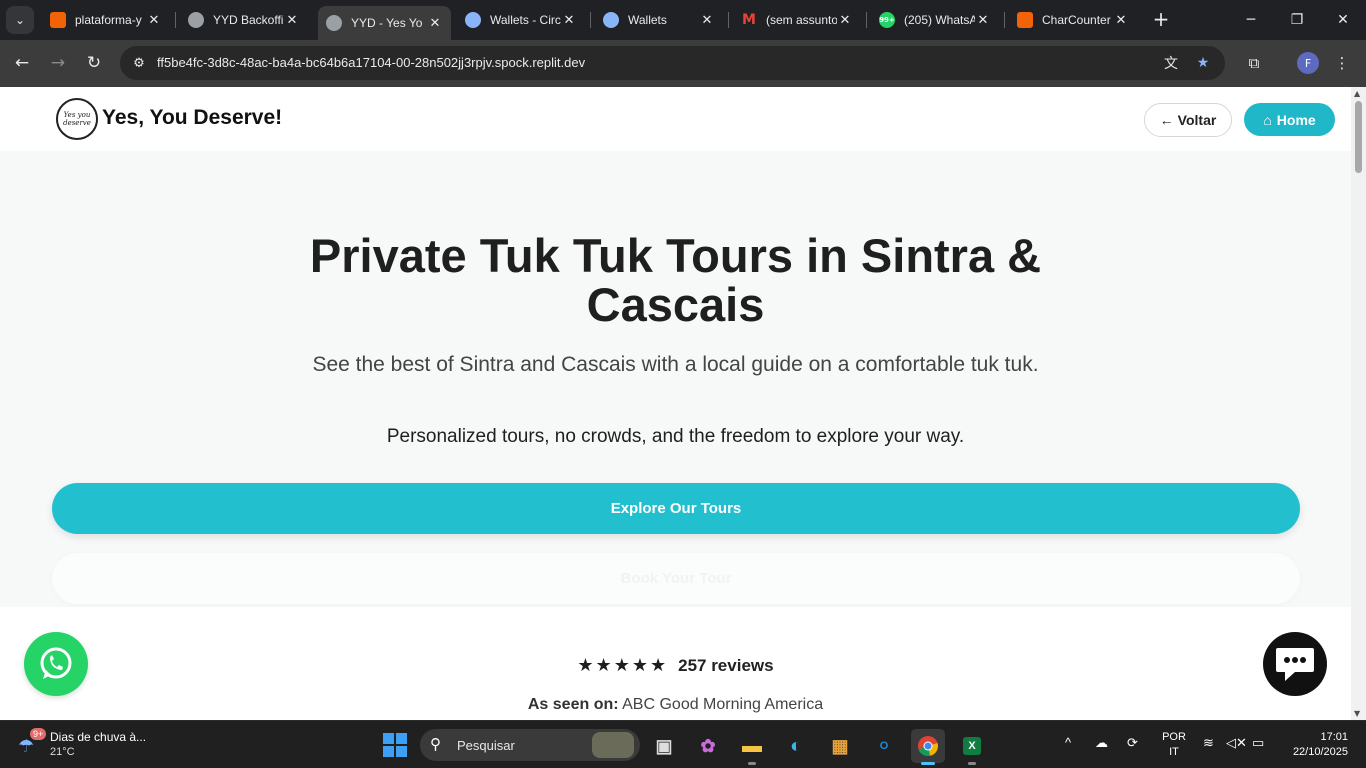 This screenshot has width=1366, height=768. Describe the element at coordinates (1161, 19) in the screenshot. I see `new-tab-button: +` at that location.